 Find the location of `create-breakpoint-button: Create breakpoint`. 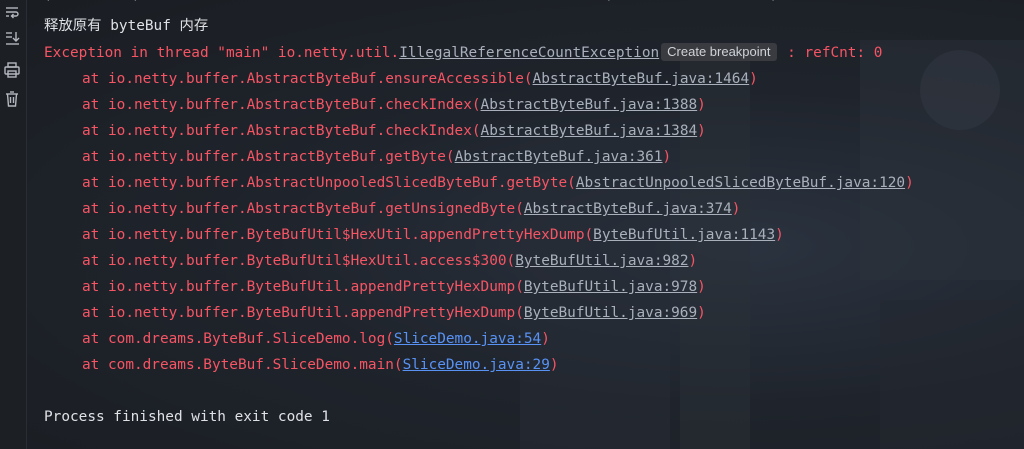

create-breakpoint-button: Create breakpoint is located at coordinates (719, 52).